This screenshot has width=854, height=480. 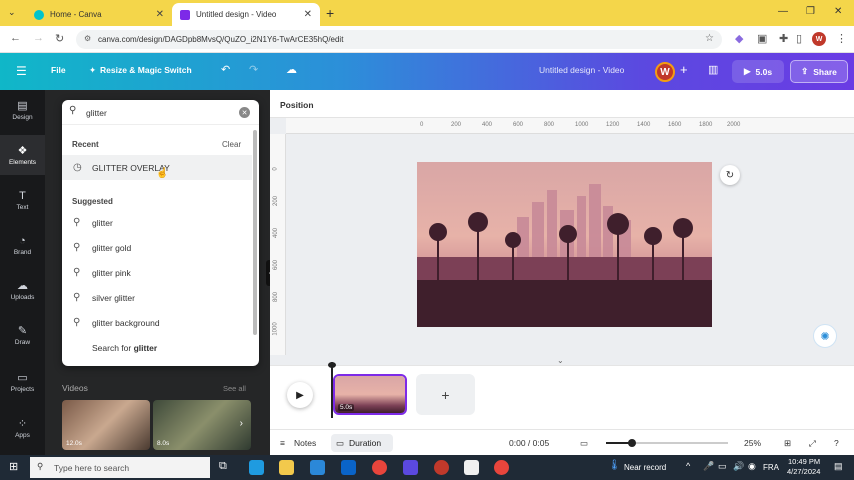 What do you see at coordinates (234, 388) in the screenshot?
I see `see-all-link: See all` at bounding box center [234, 388].